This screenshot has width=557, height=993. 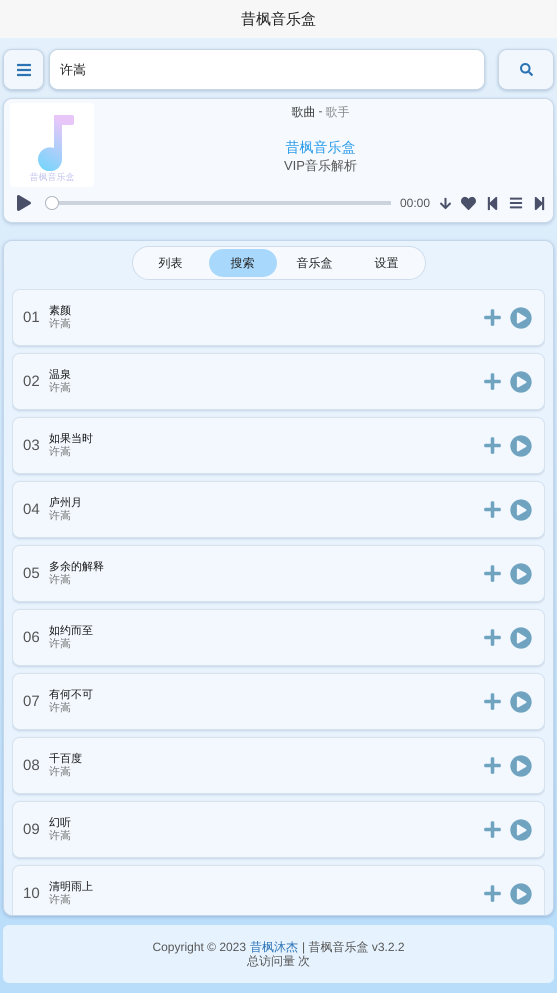 What do you see at coordinates (52, 203) in the screenshot?
I see `progress-handle` at bounding box center [52, 203].